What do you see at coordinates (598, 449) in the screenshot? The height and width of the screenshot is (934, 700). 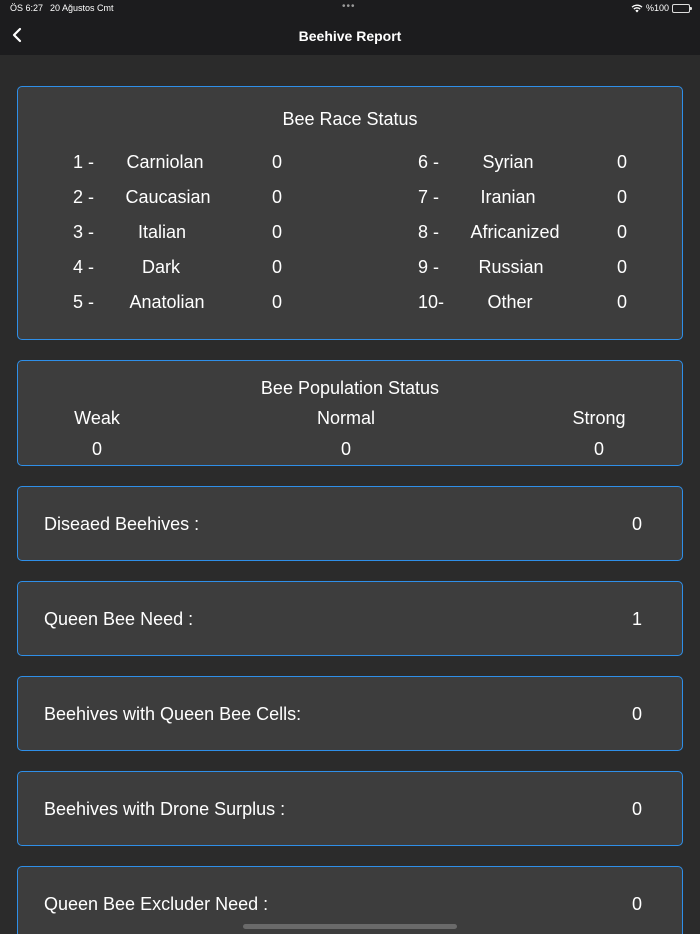 I see `population-strong-value: 0` at bounding box center [598, 449].